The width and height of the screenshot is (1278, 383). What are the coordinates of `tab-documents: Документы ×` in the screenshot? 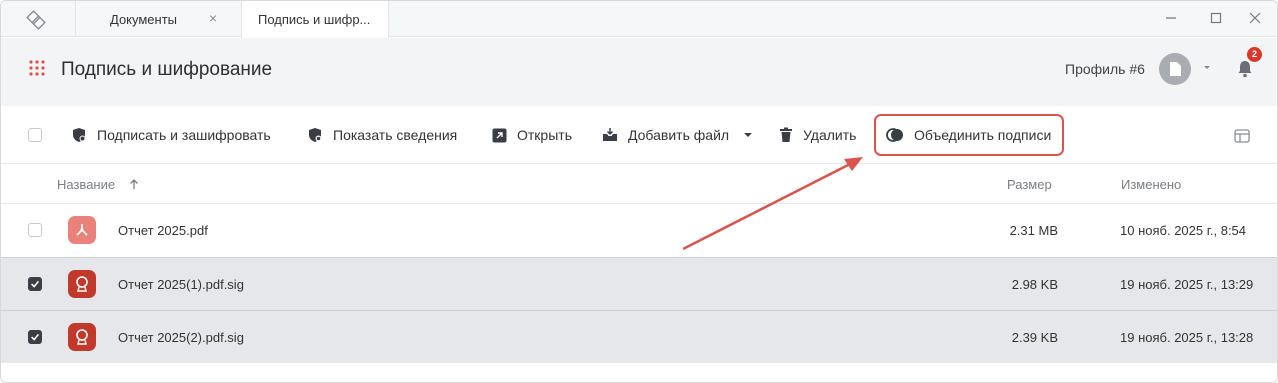 It's located at (158, 19).